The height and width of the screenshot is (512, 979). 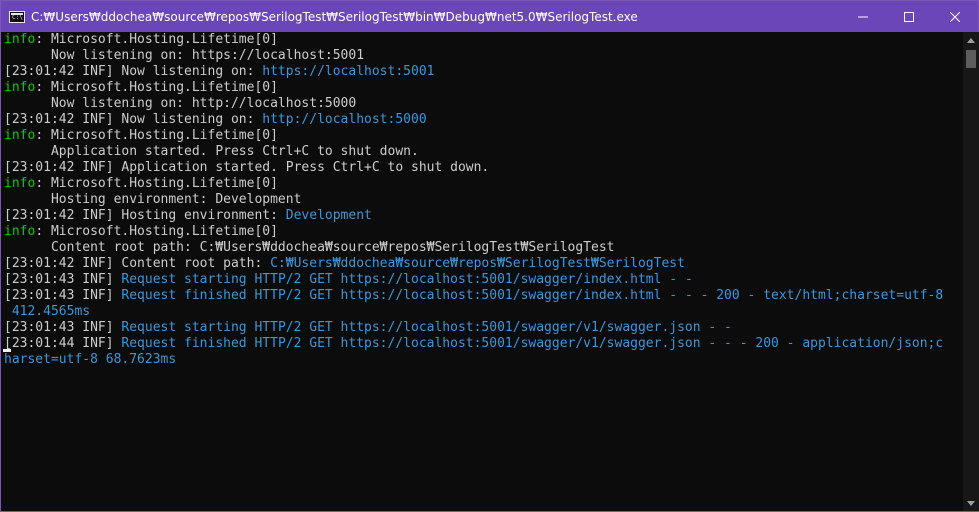 What do you see at coordinates (482, 104) in the screenshot?
I see `console-line: Now listening on: http://localhost:5000` at bounding box center [482, 104].